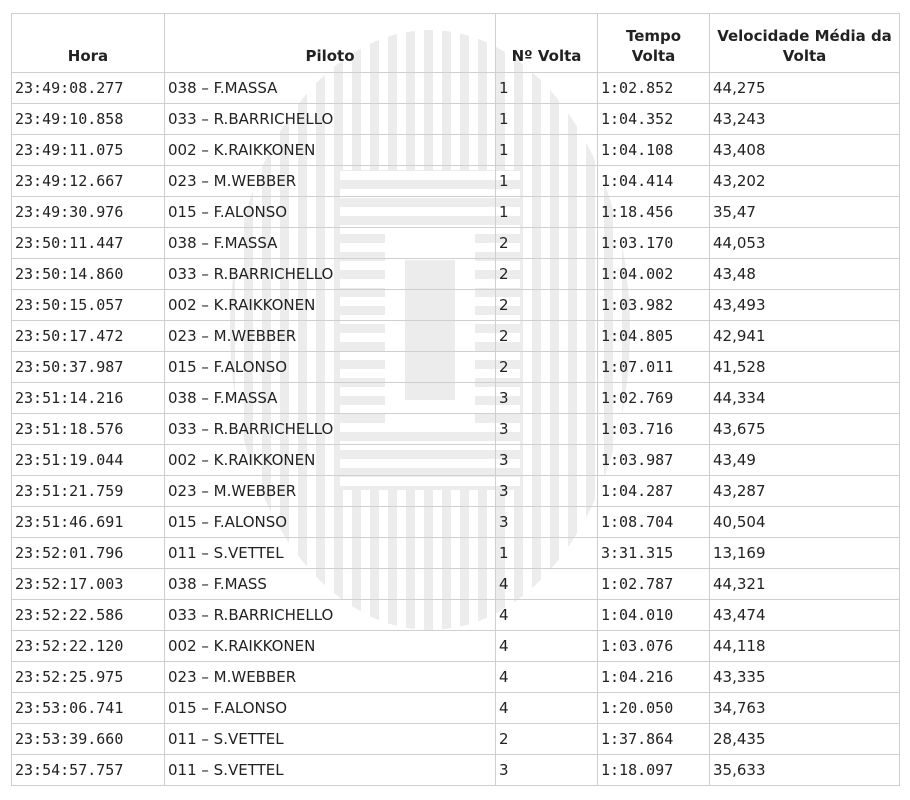 This screenshot has width=910, height=800. I want to click on cell-velocidade: 42,941, so click(805, 336).